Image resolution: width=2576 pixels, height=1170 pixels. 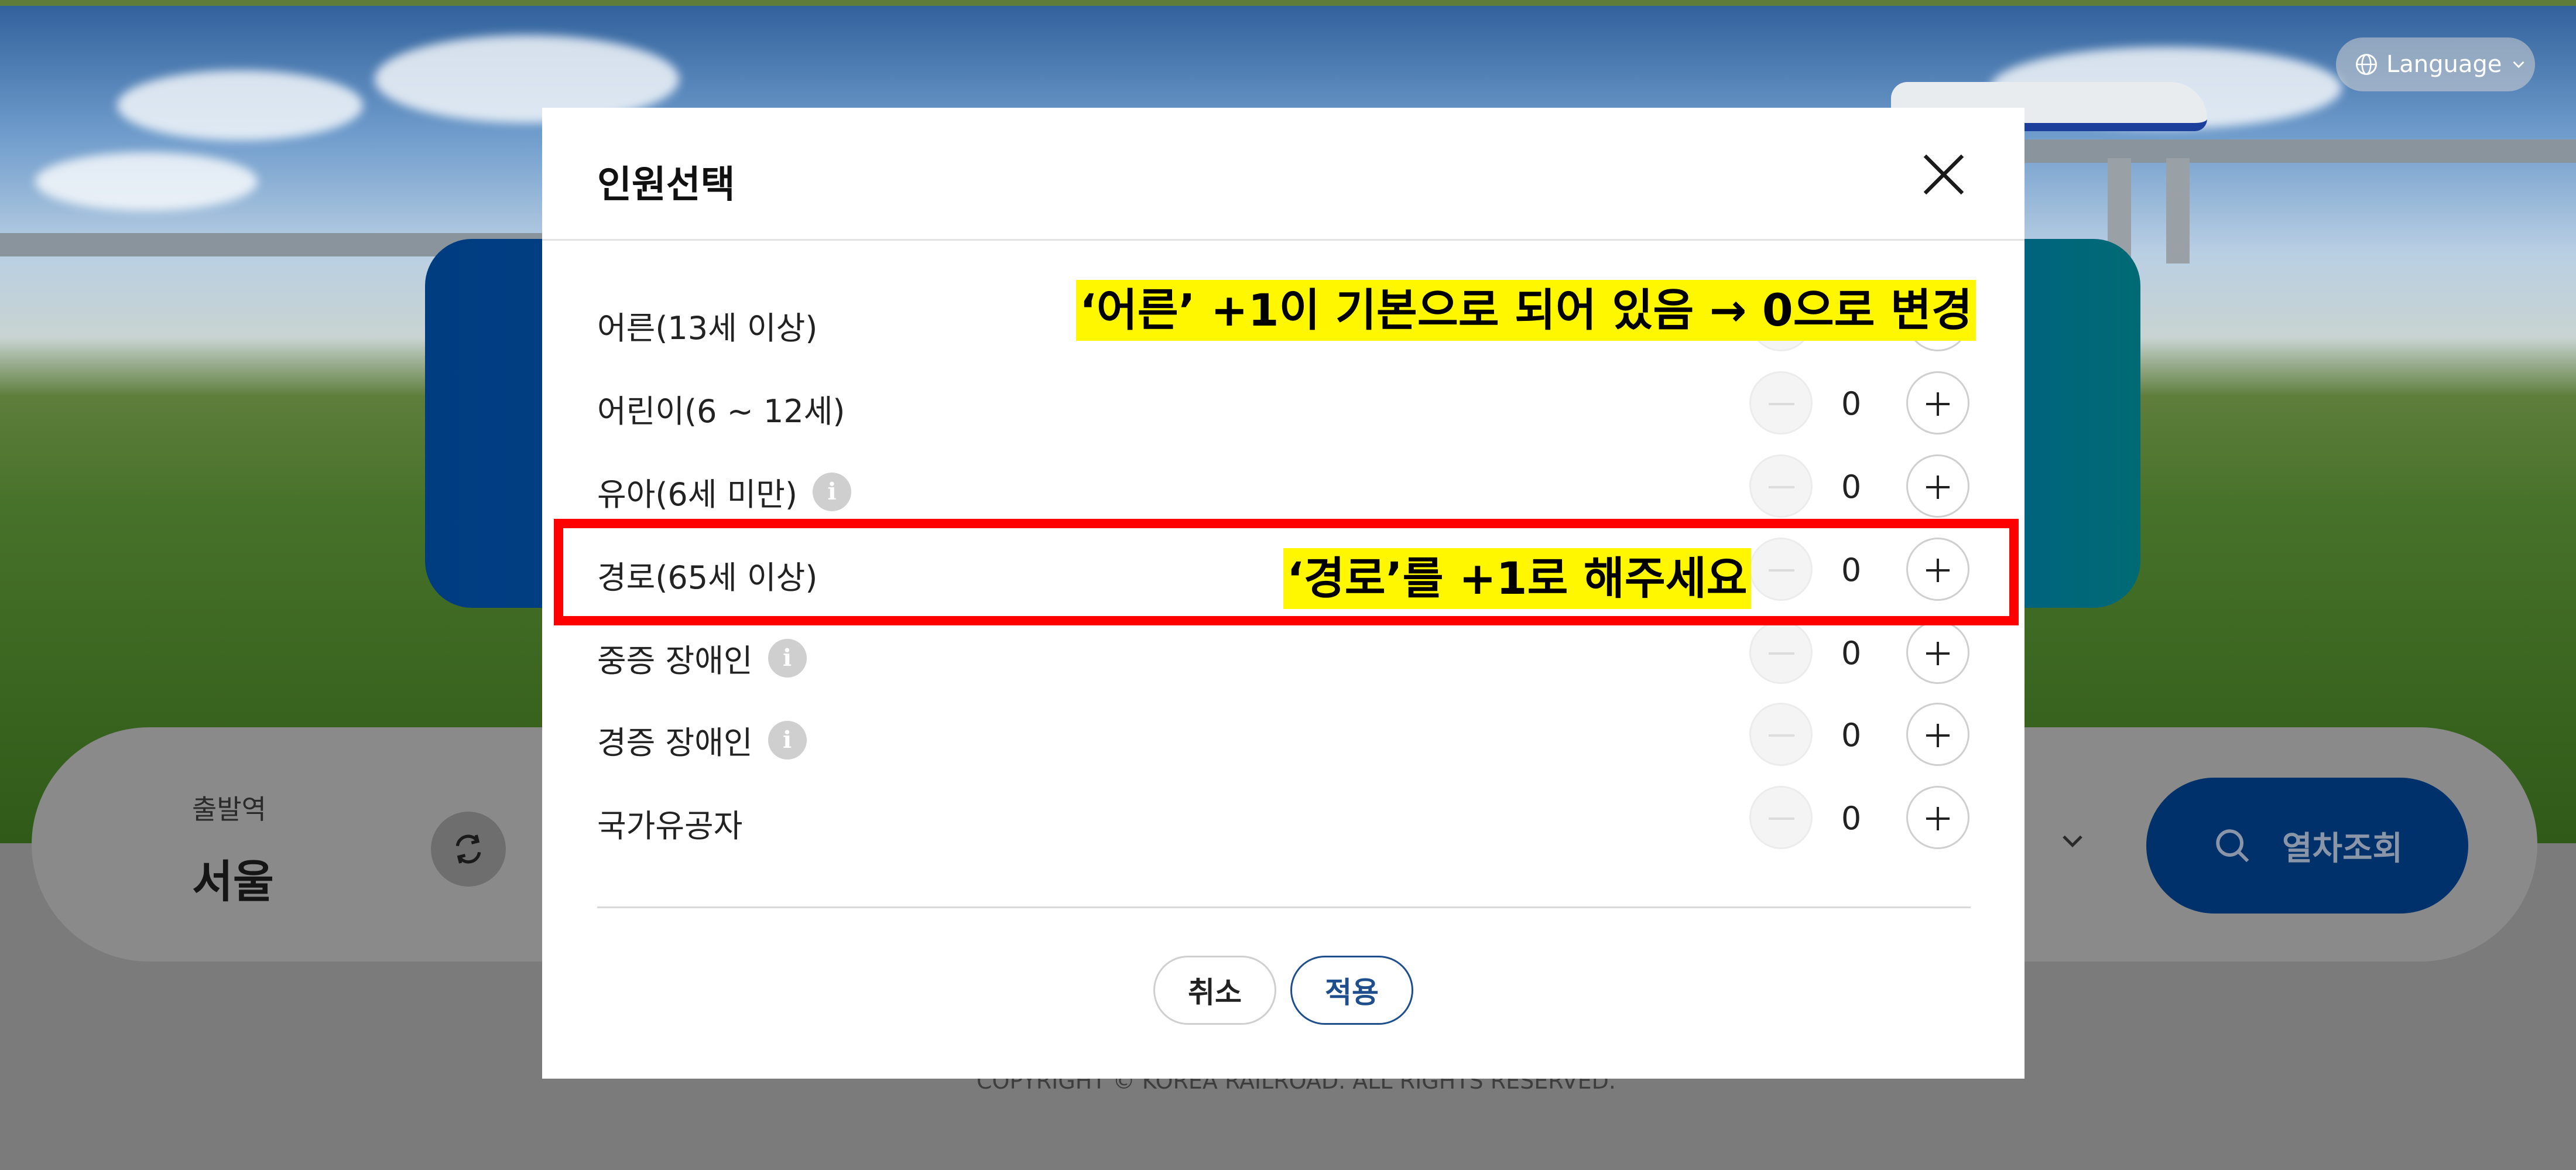 What do you see at coordinates (1284, 486) in the screenshot?
I see `passenger-row-infant: 유아(6세 미만) i 0` at bounding box center [1284, 486].